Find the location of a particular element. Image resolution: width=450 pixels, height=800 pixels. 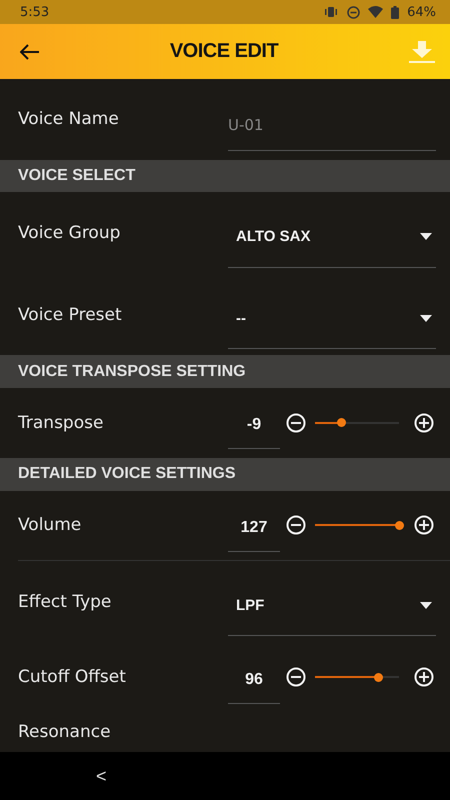

battery-percent: 64% is located at coordinates (421, 12).